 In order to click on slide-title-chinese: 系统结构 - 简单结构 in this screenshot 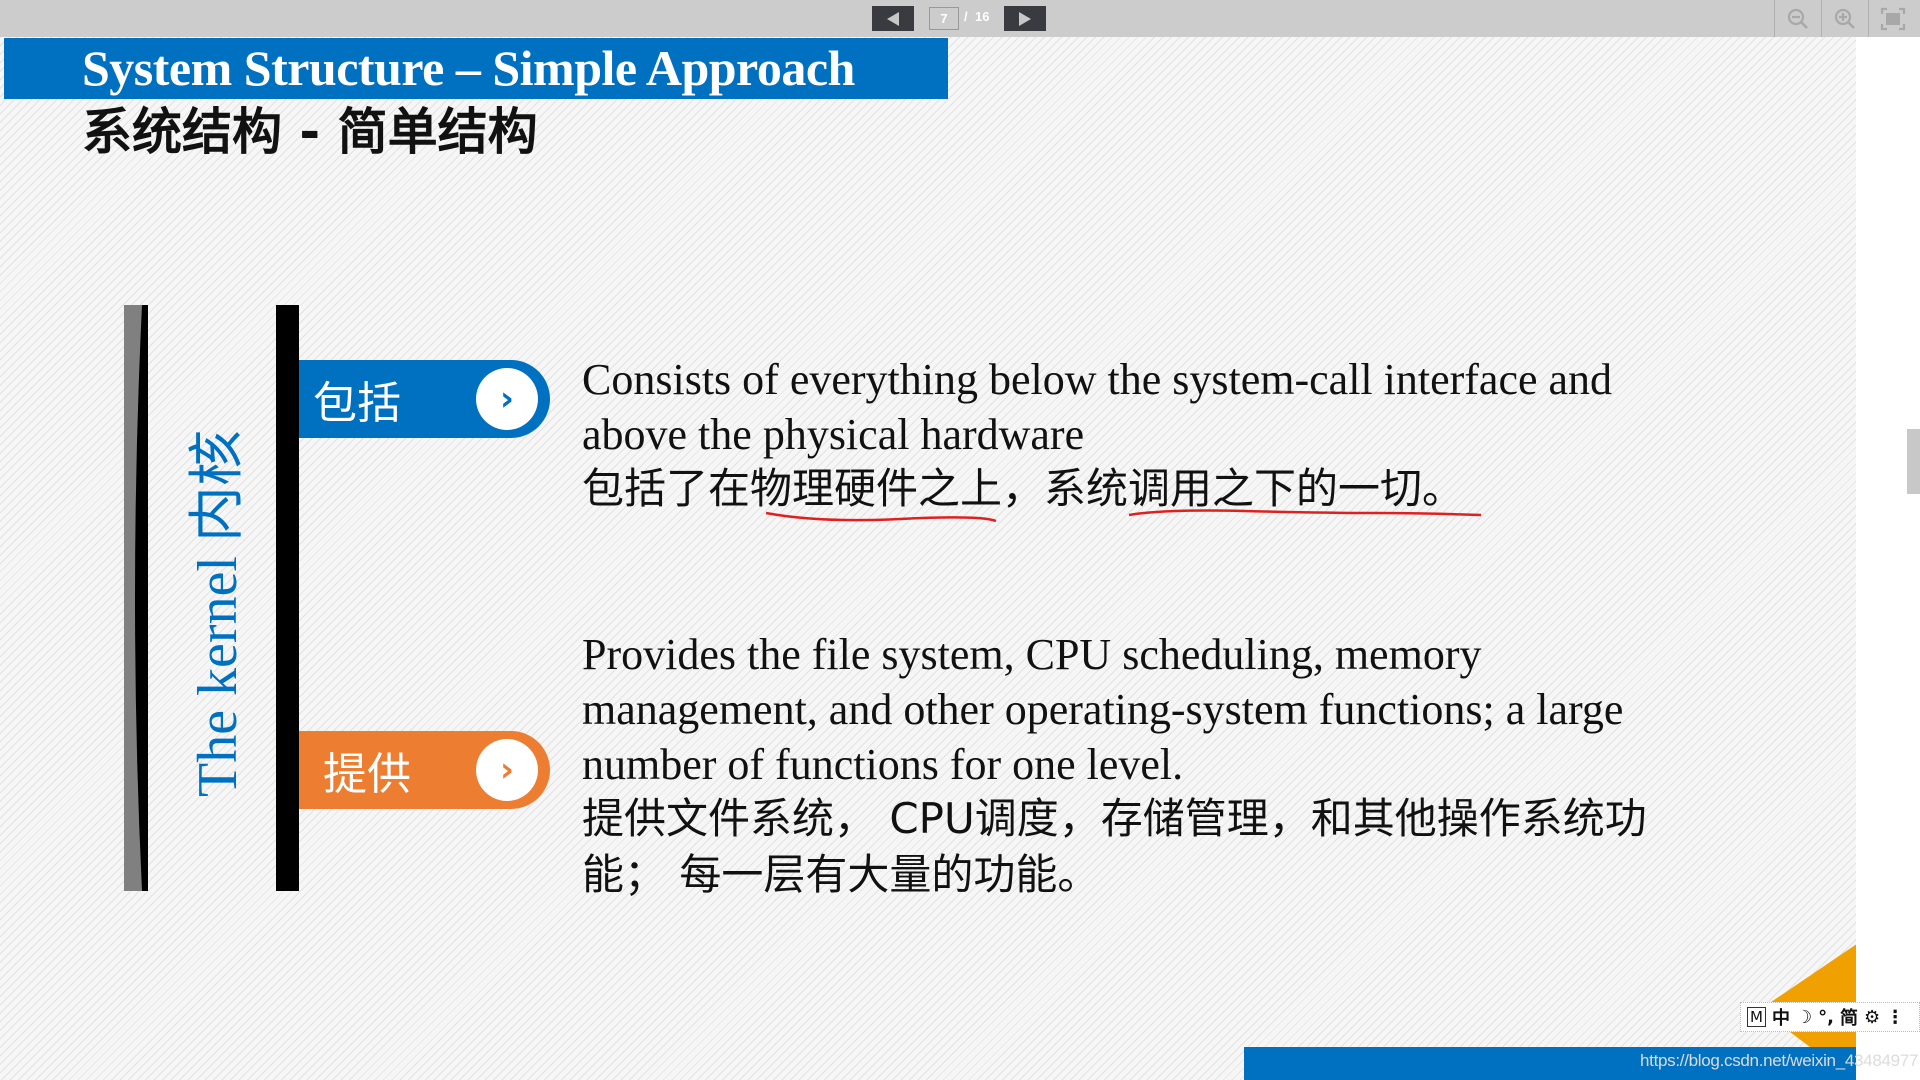, I will do `click(310, 132)`.